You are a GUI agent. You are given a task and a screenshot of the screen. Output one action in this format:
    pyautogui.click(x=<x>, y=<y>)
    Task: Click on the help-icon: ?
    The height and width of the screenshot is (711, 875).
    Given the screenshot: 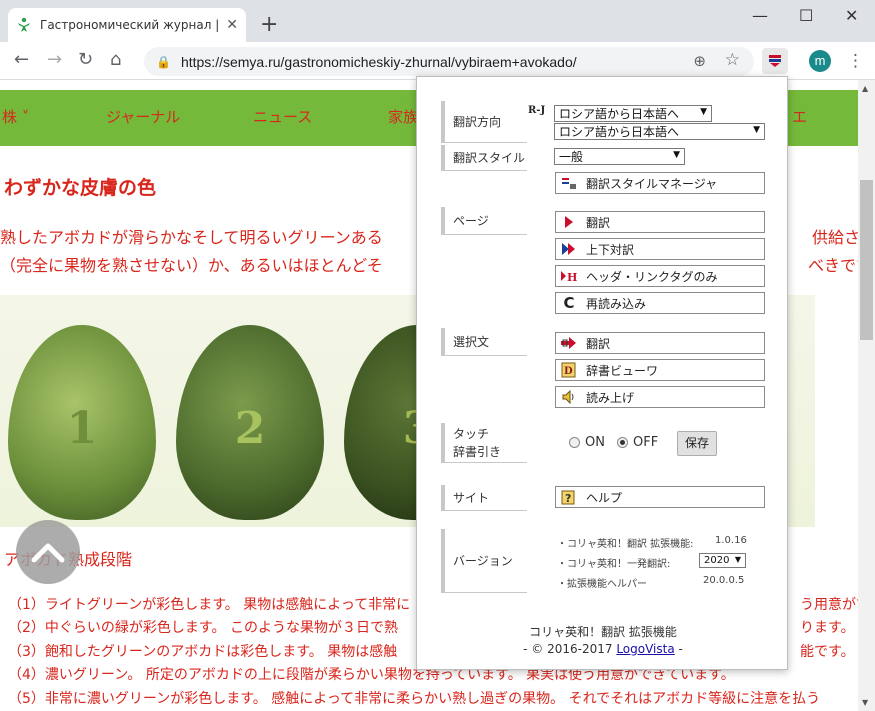 What is the action you would take?
    pyautogui.click(x=569, y=497)
    